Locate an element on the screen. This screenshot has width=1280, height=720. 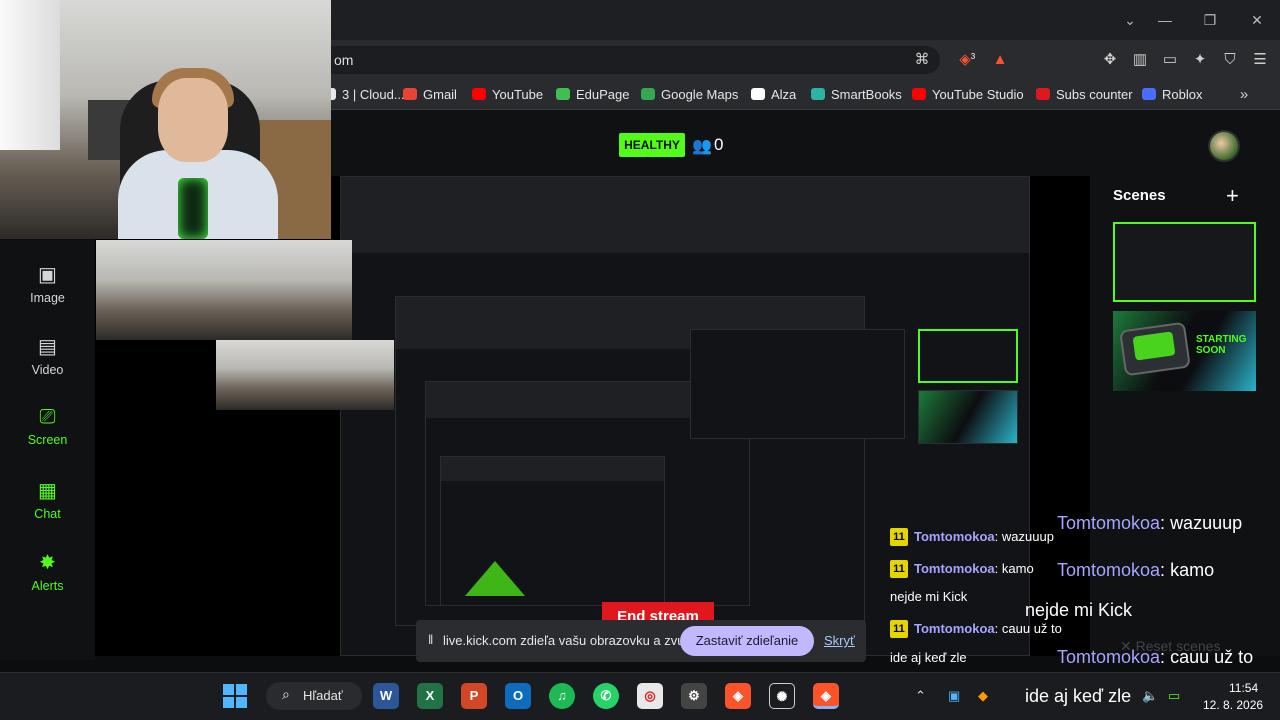
menu-icon: ☰ is located at coordinates (1260, 60).